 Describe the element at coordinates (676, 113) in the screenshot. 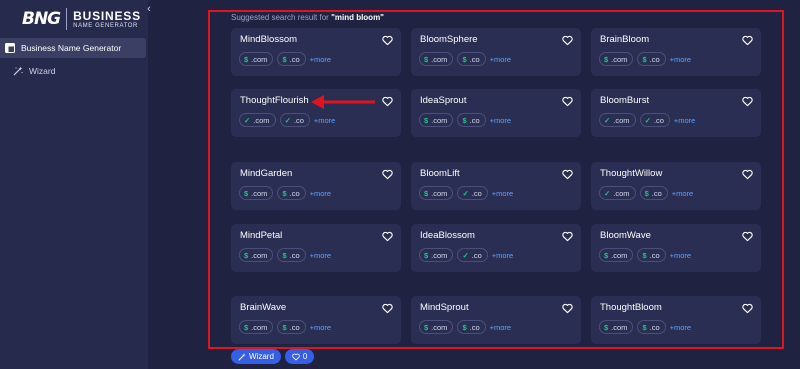

I see `result-card: BloomBurst ✓ .com ✓ .co +more` at that location.